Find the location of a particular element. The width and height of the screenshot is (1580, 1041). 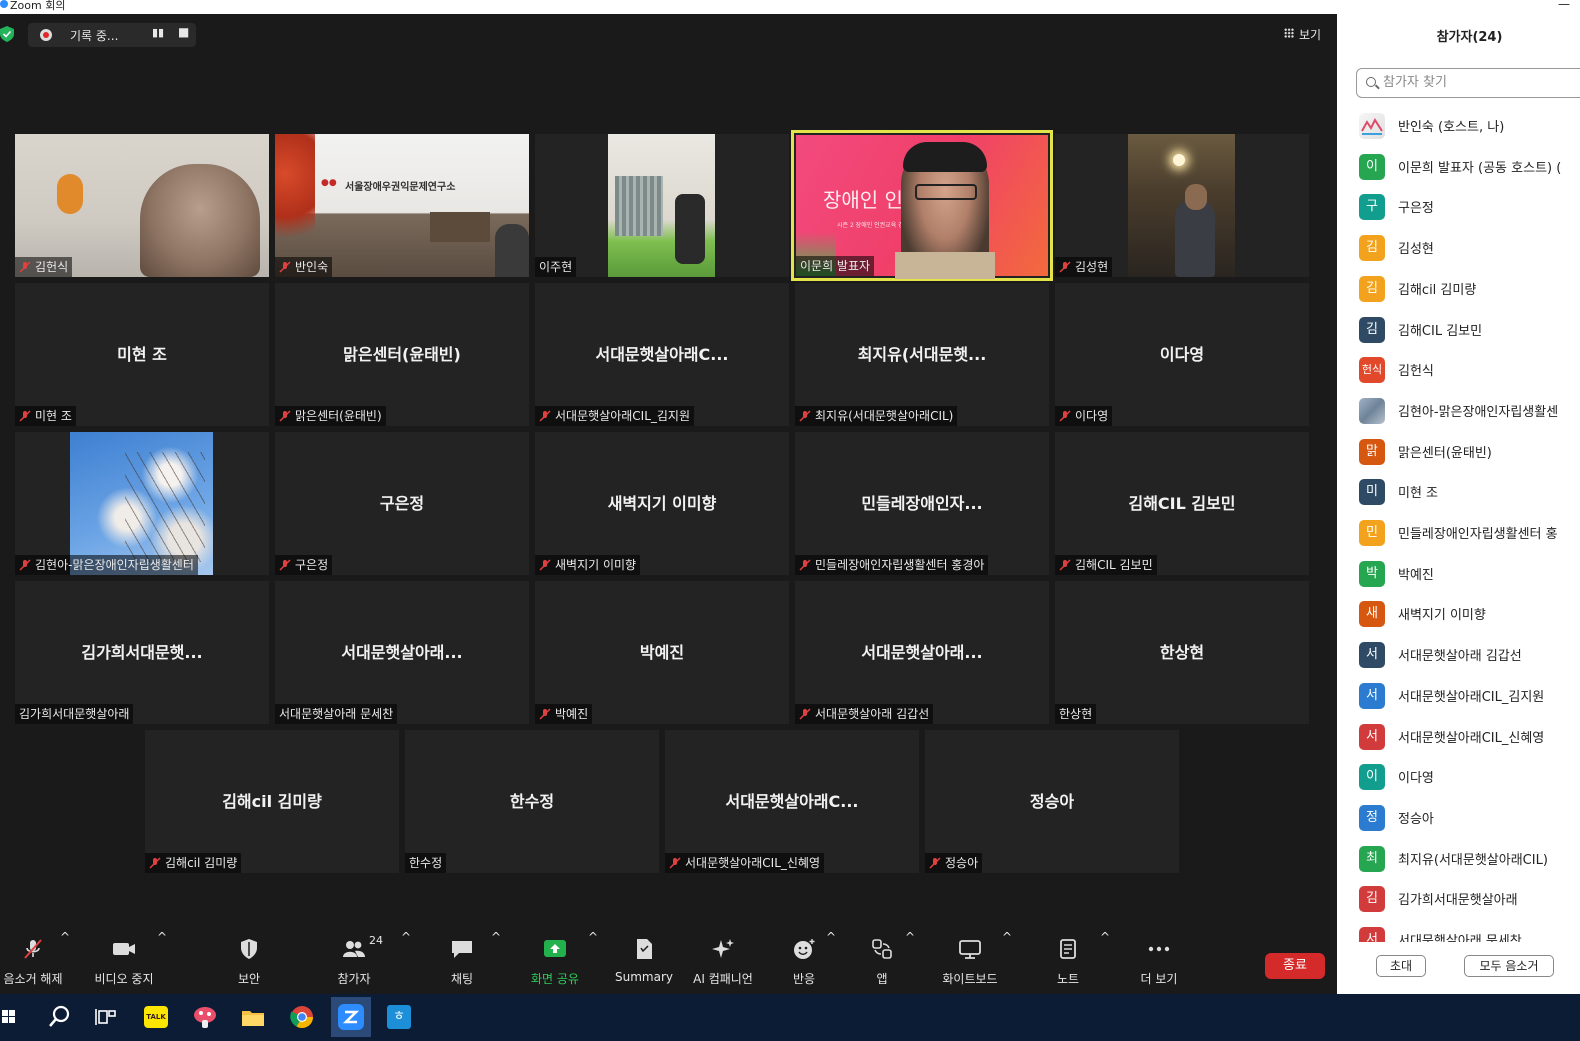

kakaotalk-icon: TALK is located at coordinates (156, 1017).